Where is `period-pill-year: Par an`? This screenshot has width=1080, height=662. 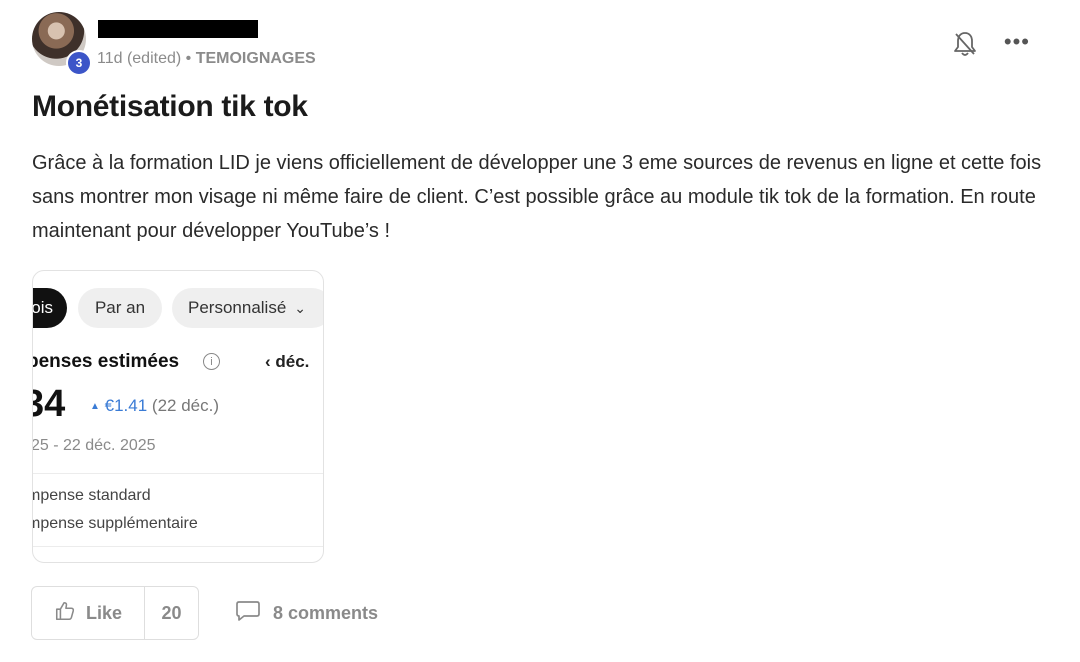
period-pill-year: Par an is located at coordinates (120, 308).